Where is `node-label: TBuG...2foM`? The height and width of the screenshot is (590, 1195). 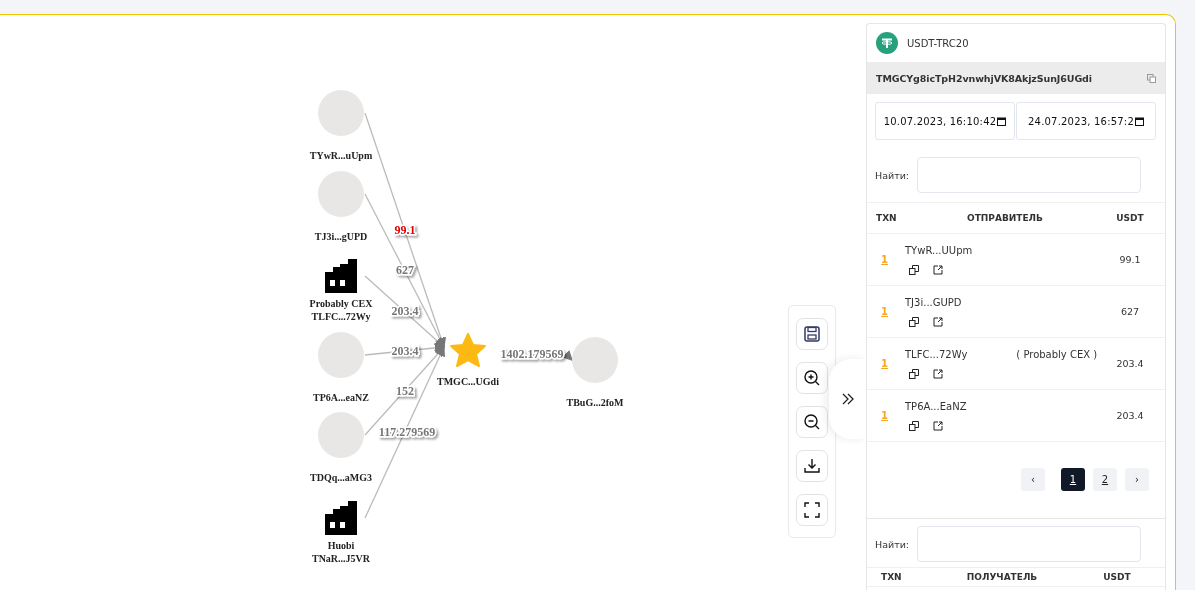 node-label: TBuG...2foM is located at coordinates (595, 402).